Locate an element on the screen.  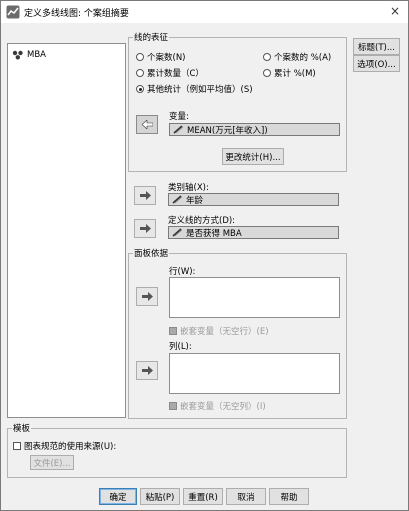
close-icon: × is located at coordinates (395, 11).